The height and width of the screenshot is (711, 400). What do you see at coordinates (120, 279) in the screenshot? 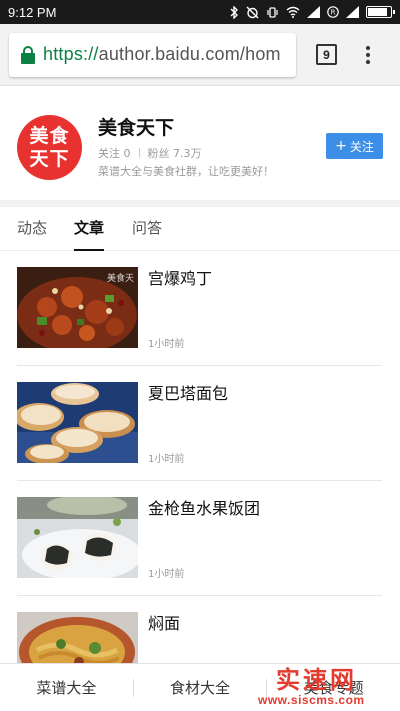
I see `thumbnail-watermark: 美食天` at bounding box center [120, 279].